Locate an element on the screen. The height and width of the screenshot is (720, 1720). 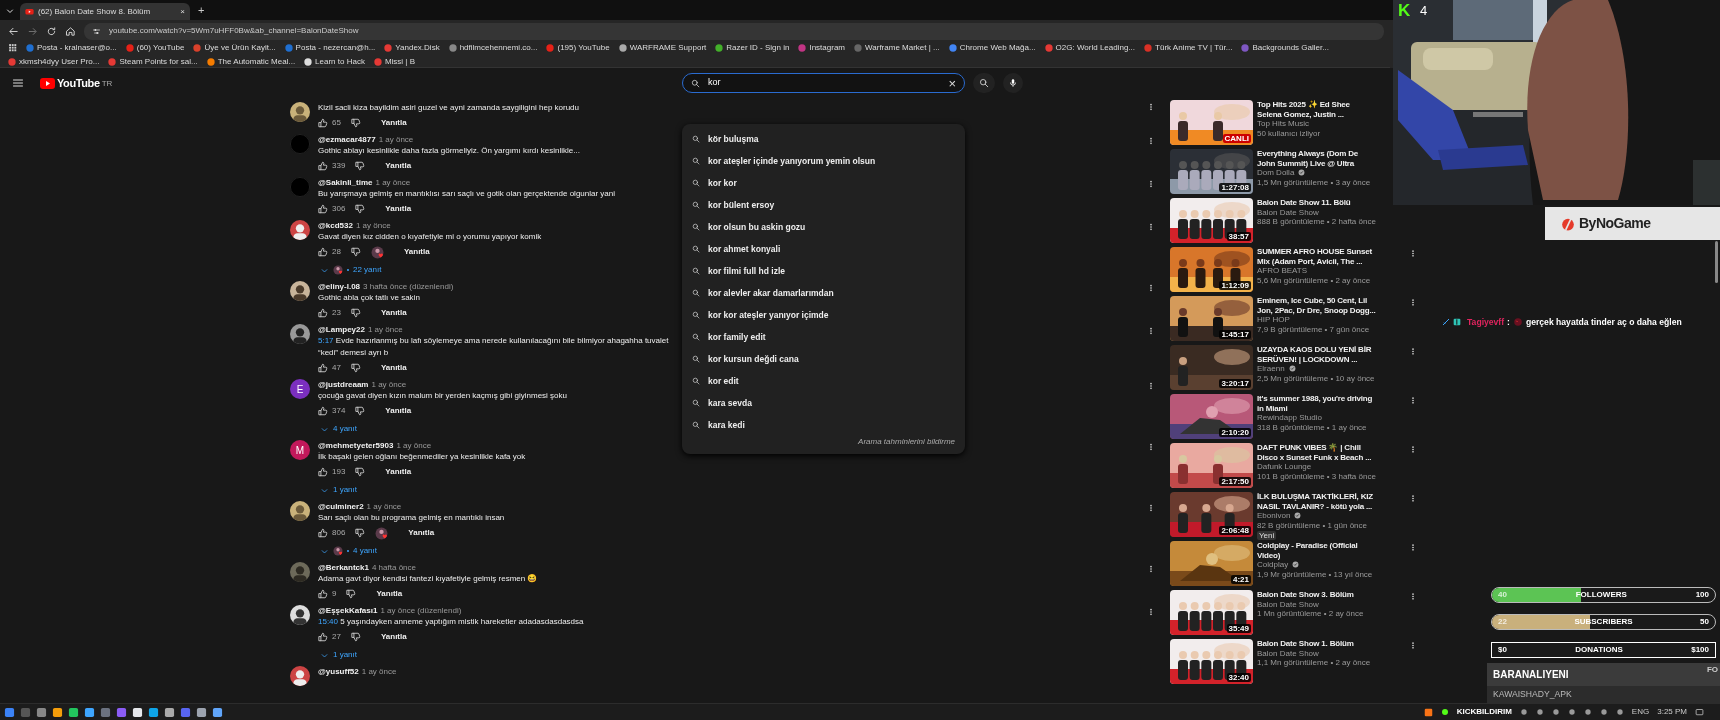
close-button: × is located at coordinates (182, 11).